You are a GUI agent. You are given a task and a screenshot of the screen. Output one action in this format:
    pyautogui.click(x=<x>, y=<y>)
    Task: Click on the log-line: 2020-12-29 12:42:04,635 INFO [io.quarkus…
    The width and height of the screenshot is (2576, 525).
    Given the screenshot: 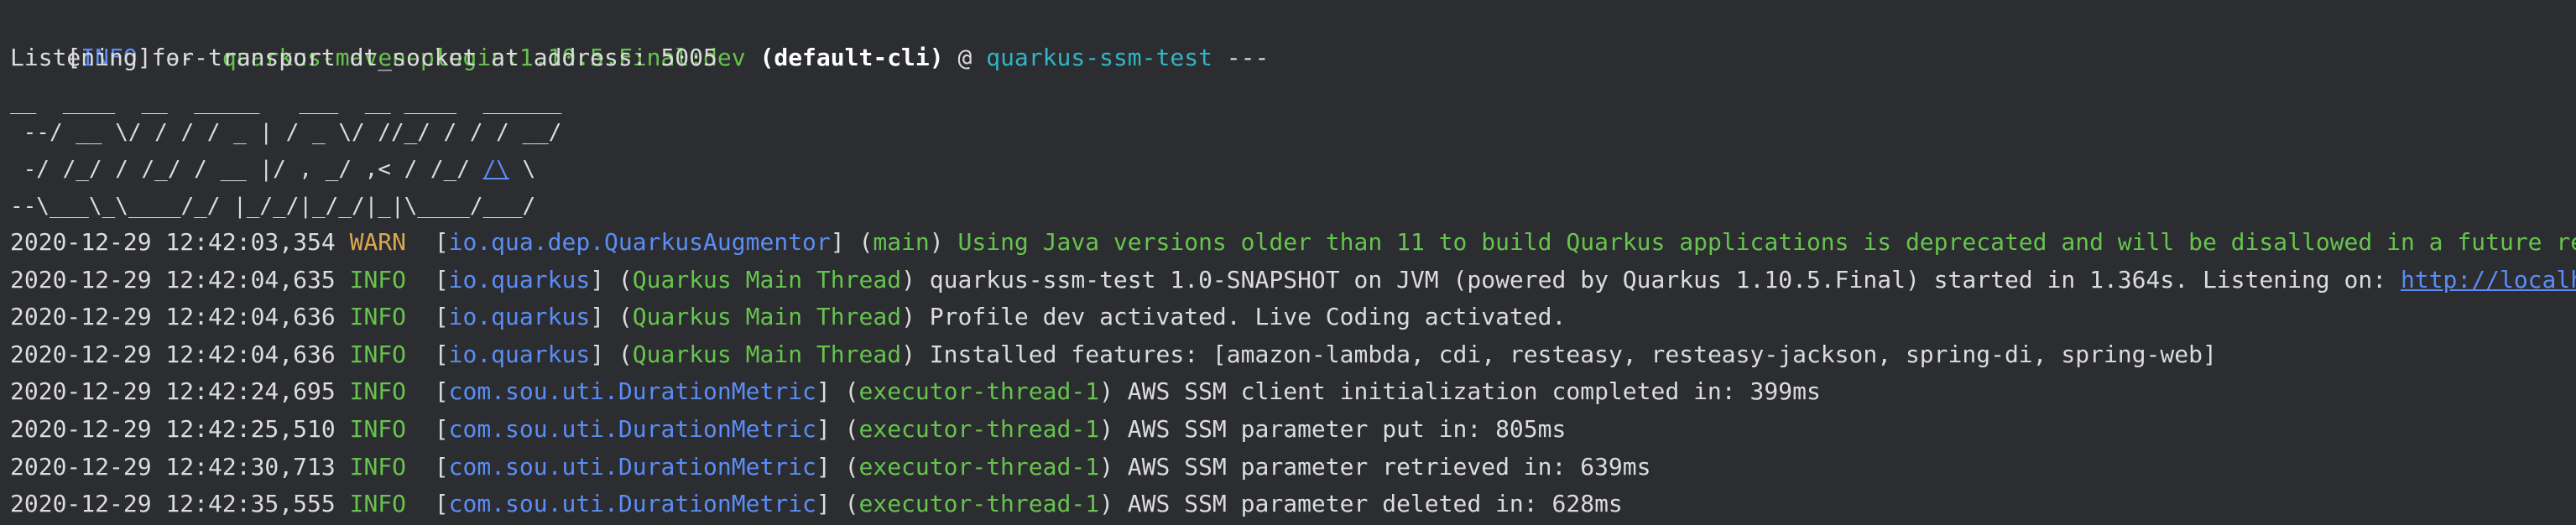 What is the action you would take?
    pyautogui.click(x=1293, y=280)
    